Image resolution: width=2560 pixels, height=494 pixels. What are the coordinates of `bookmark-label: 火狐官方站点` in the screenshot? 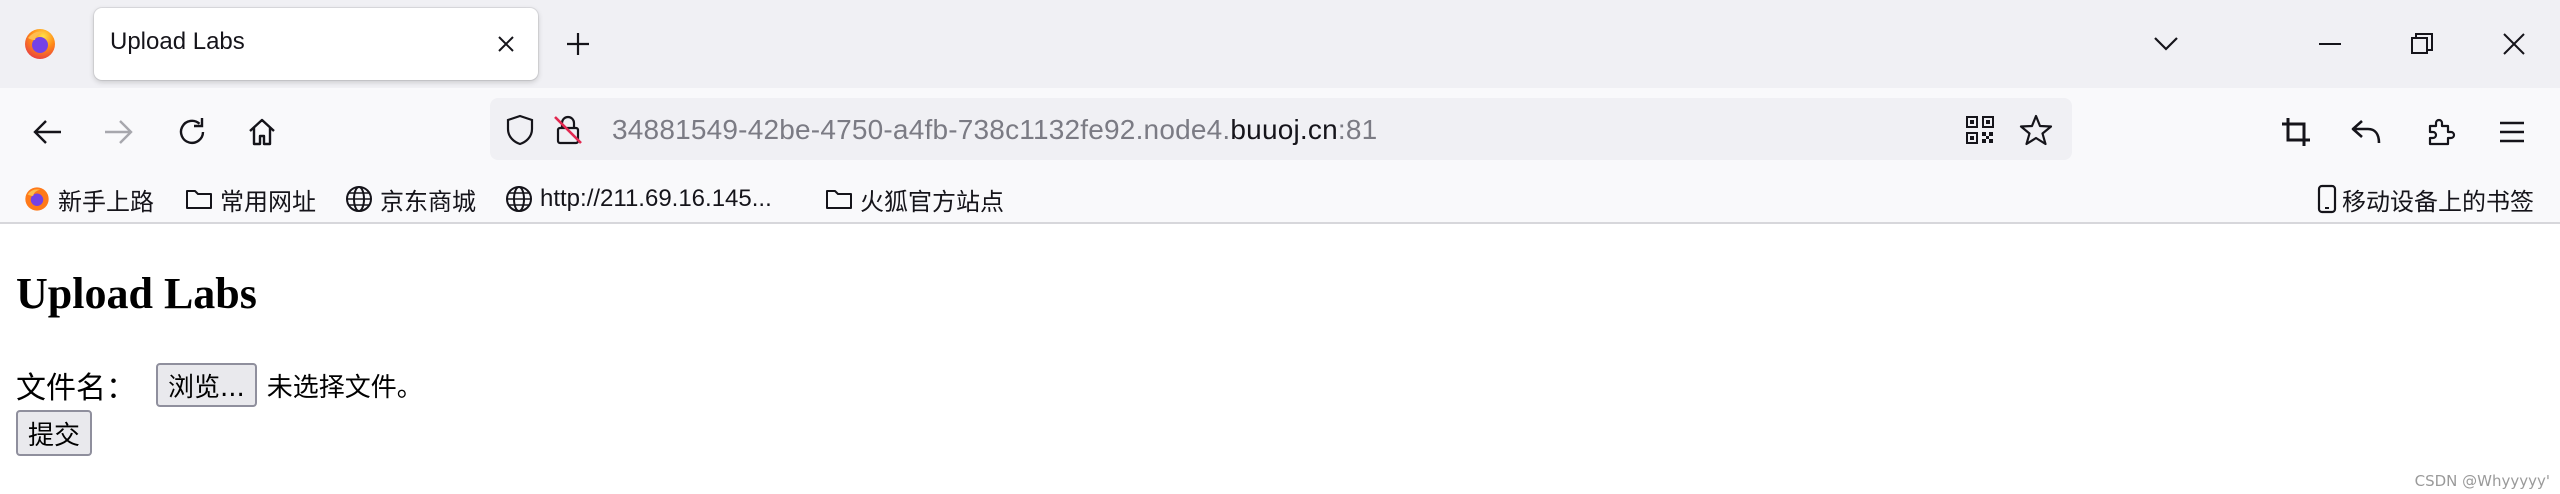 It's located at (932, 202).